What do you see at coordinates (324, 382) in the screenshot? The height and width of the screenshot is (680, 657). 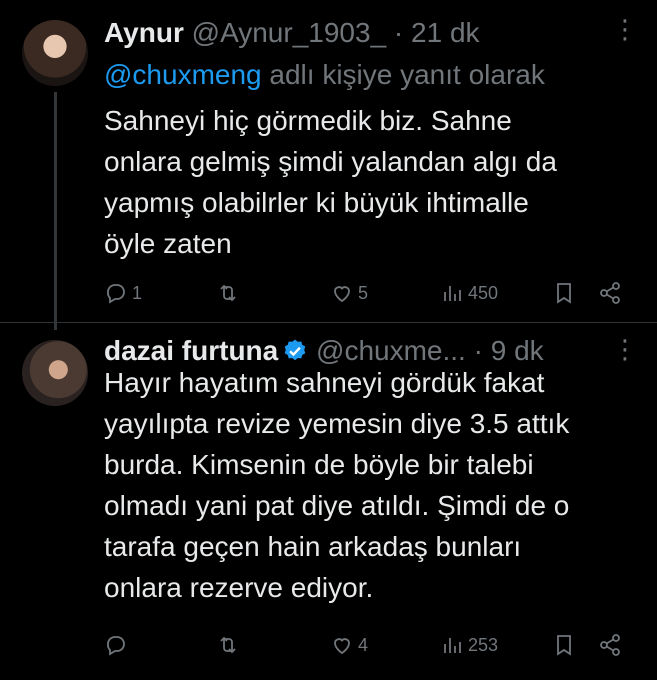 I see `tweet-text-line: Hayır hayatım sahneyi gördük fakat` at bounding box center [324, 382].